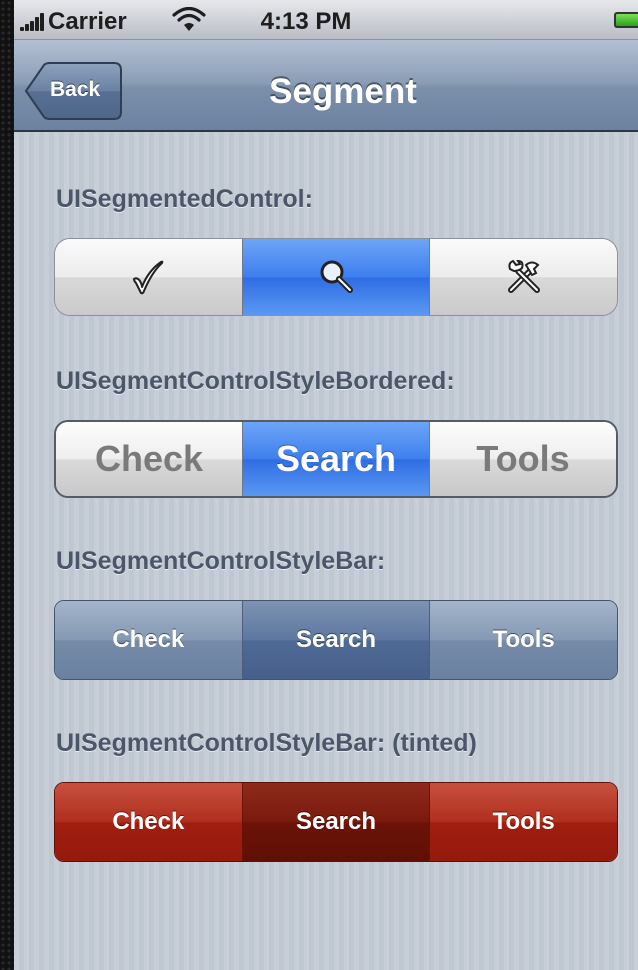 This screenshot has height=970, width=638. Describe the element at coordinates (626, 20) in the screenshot. I see `battery-icon` at that location.